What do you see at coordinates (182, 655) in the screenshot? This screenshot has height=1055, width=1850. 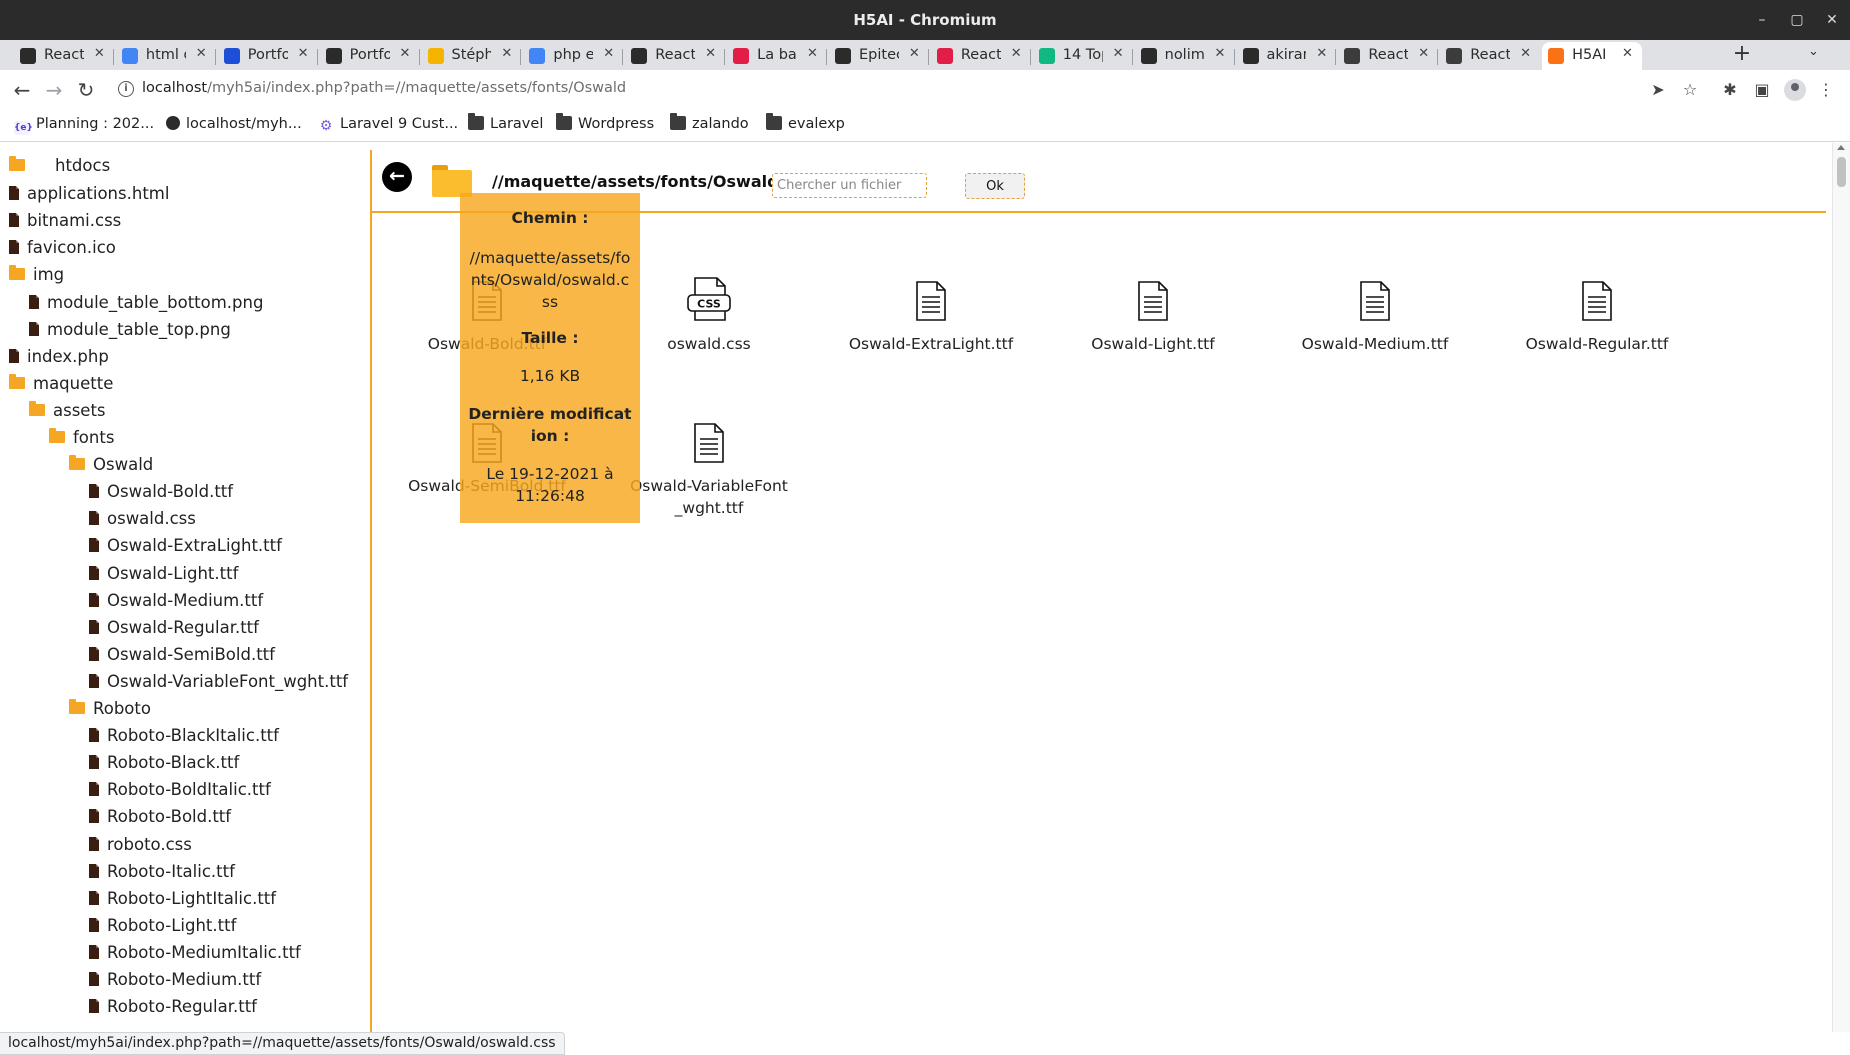 I see `tree-file: Oswald-SemiBold.ttf` at bounding box center [182, 655].